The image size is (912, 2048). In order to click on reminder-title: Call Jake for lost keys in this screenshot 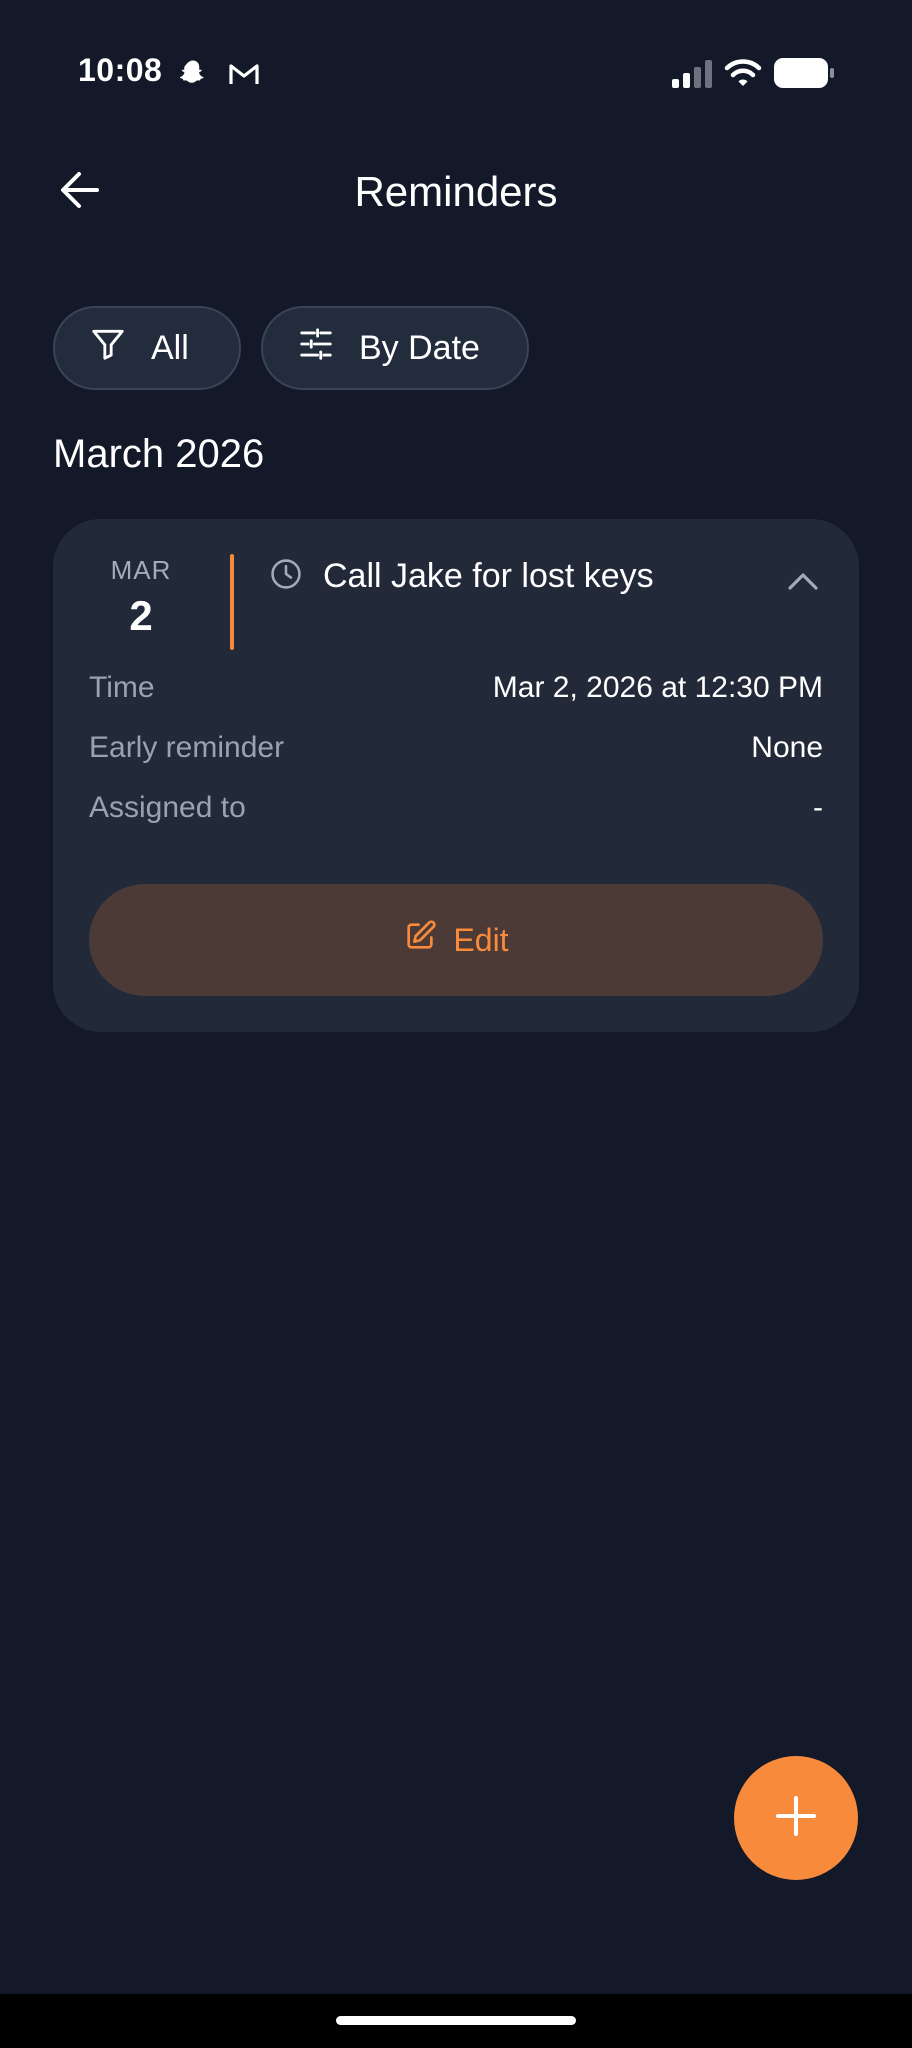, I will do `click(488, 576)`.